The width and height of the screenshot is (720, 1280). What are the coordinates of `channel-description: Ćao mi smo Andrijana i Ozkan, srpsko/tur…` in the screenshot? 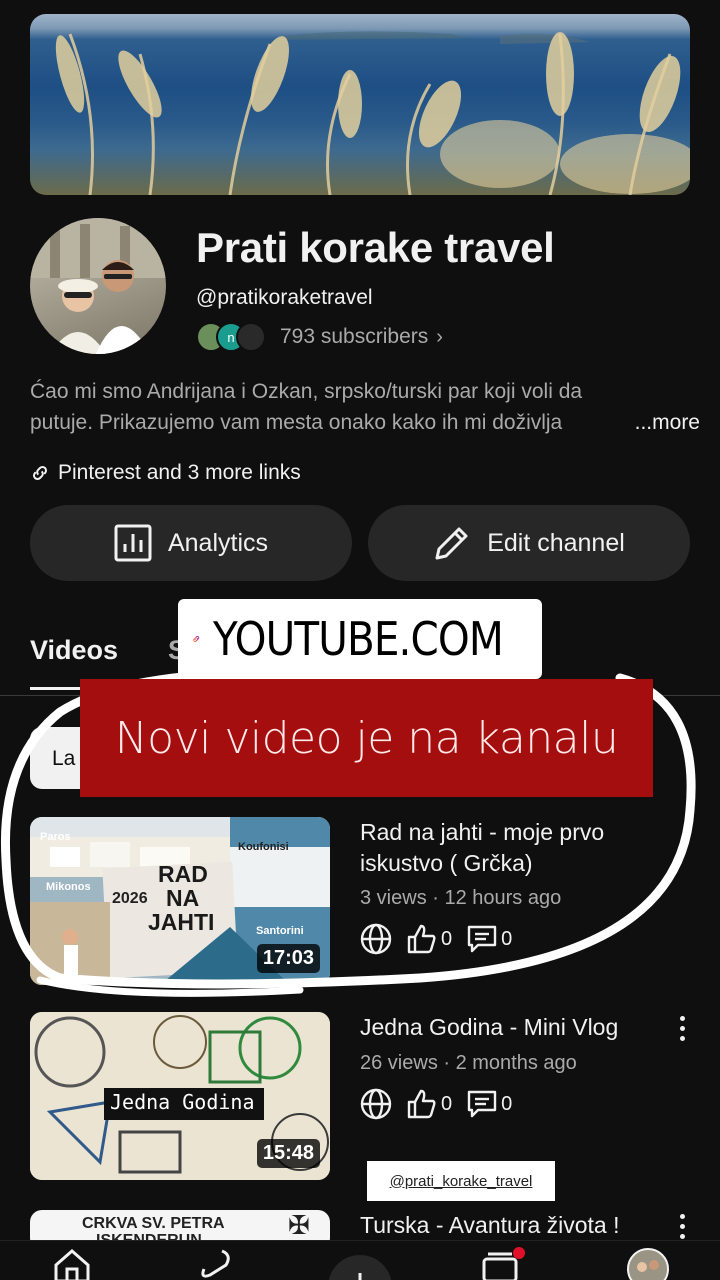 It's located at (365, 407).